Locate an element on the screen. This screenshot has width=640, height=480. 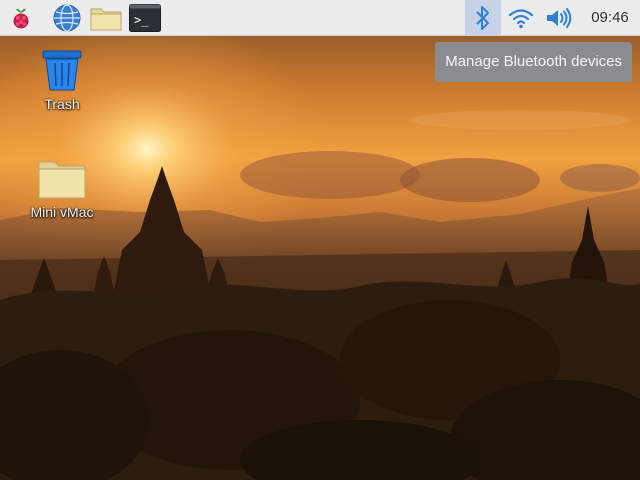
globe-icon is located at coordinates (67, 18).